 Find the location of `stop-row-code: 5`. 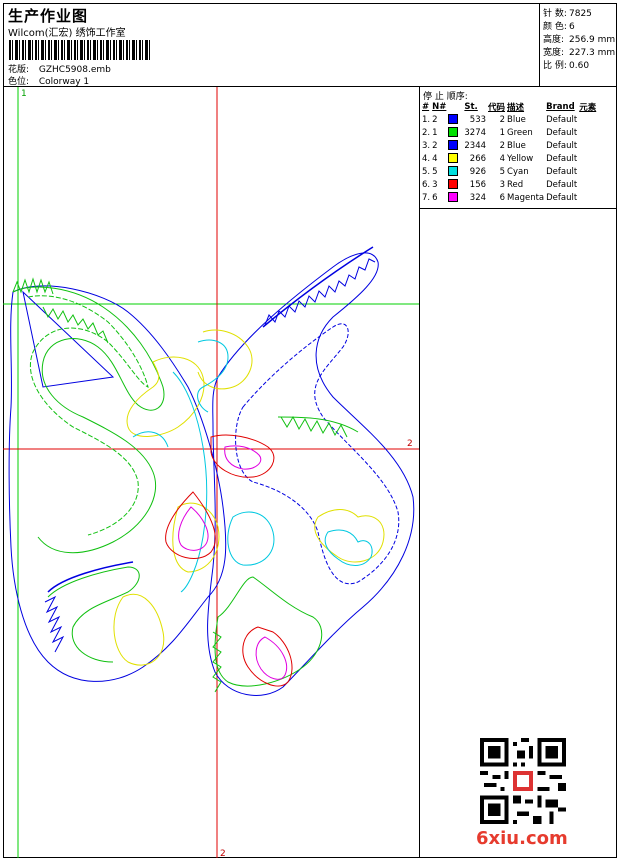

stop-row-code: 5 is located at coordinates (502, 171).